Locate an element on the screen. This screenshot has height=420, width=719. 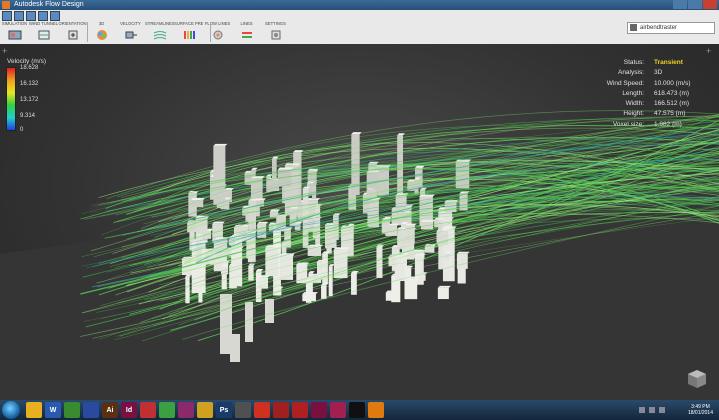
legend-tick: 16.132 is located at coordinates (29, 84).